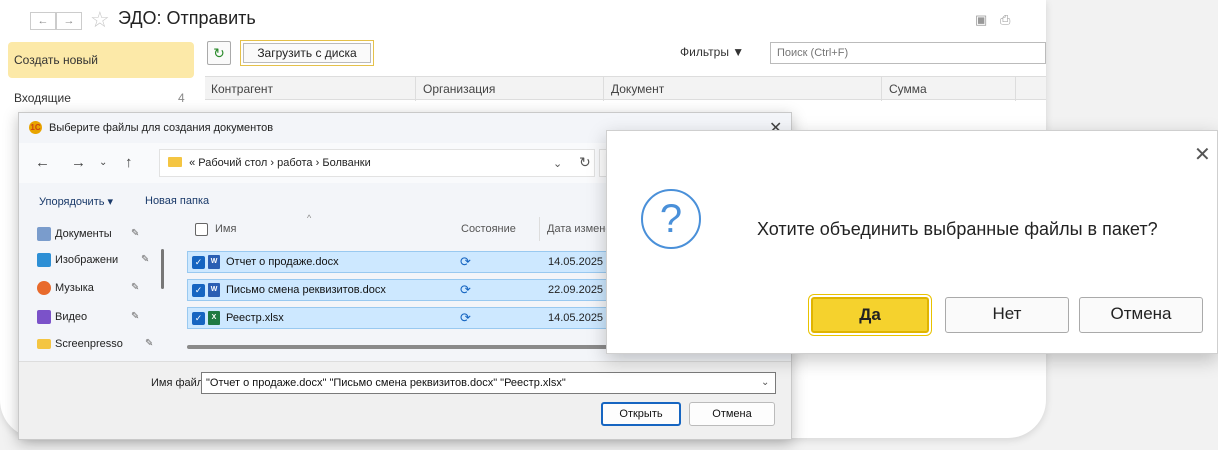 The image size is (1218, 450). I want to click on nav-item-label: Видео, so click(71, 317).